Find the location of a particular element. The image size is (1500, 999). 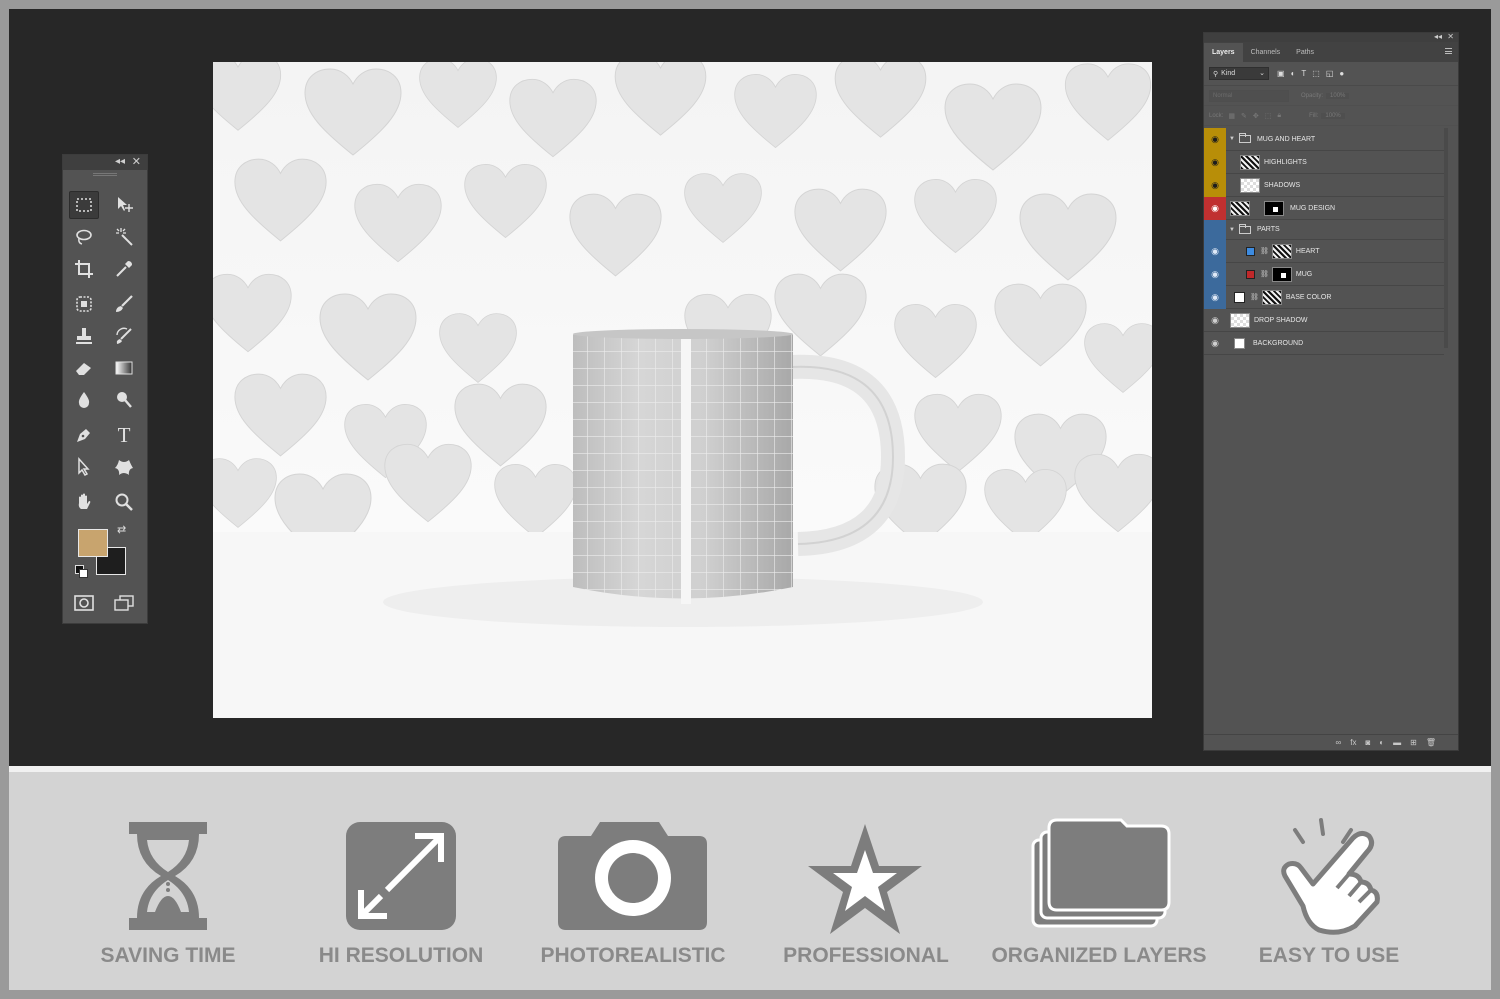

blend-mode-dropdown: Normal is located at coordinates (1249, 95).